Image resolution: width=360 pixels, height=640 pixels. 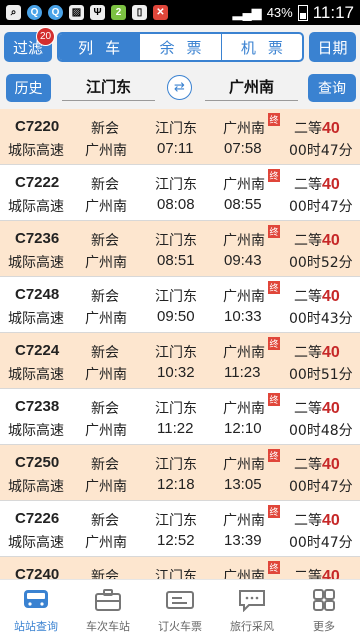 I want to click on top-toolbar: 过滤 20 列车 余票 机票 日期, so click(x=180, y=48).